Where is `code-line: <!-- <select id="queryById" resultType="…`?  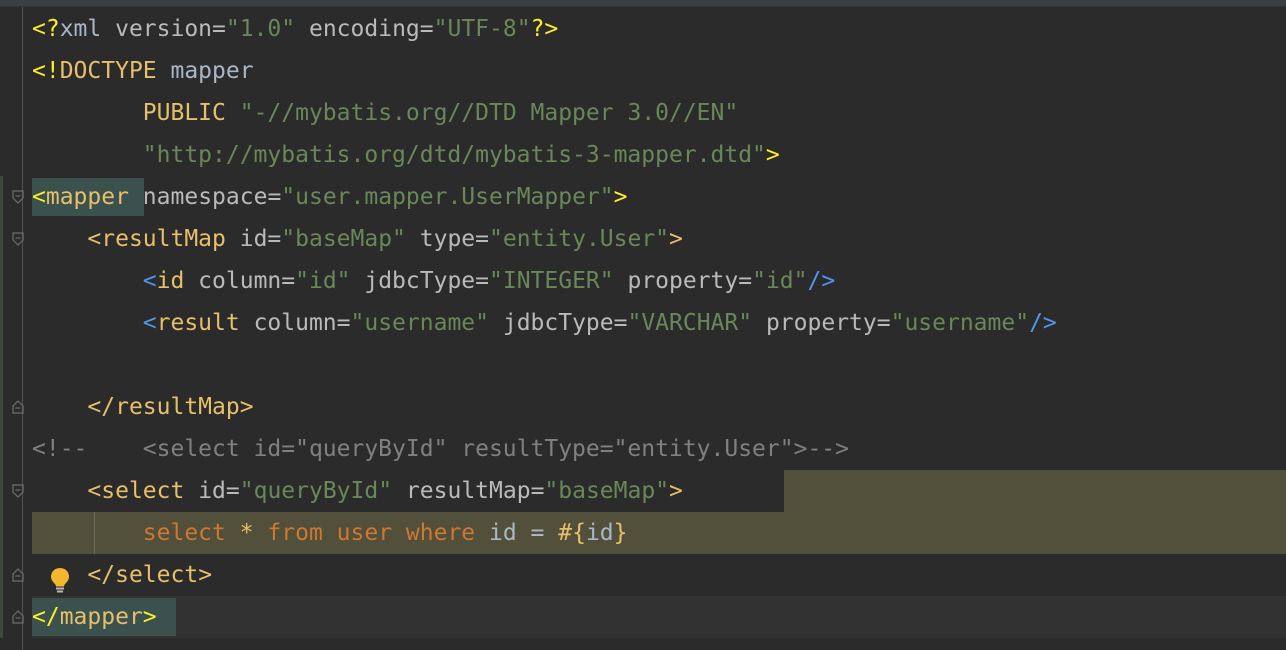 code-line: <!-- <select id="queryById" resultType="… is located at coordinates (659, 449).